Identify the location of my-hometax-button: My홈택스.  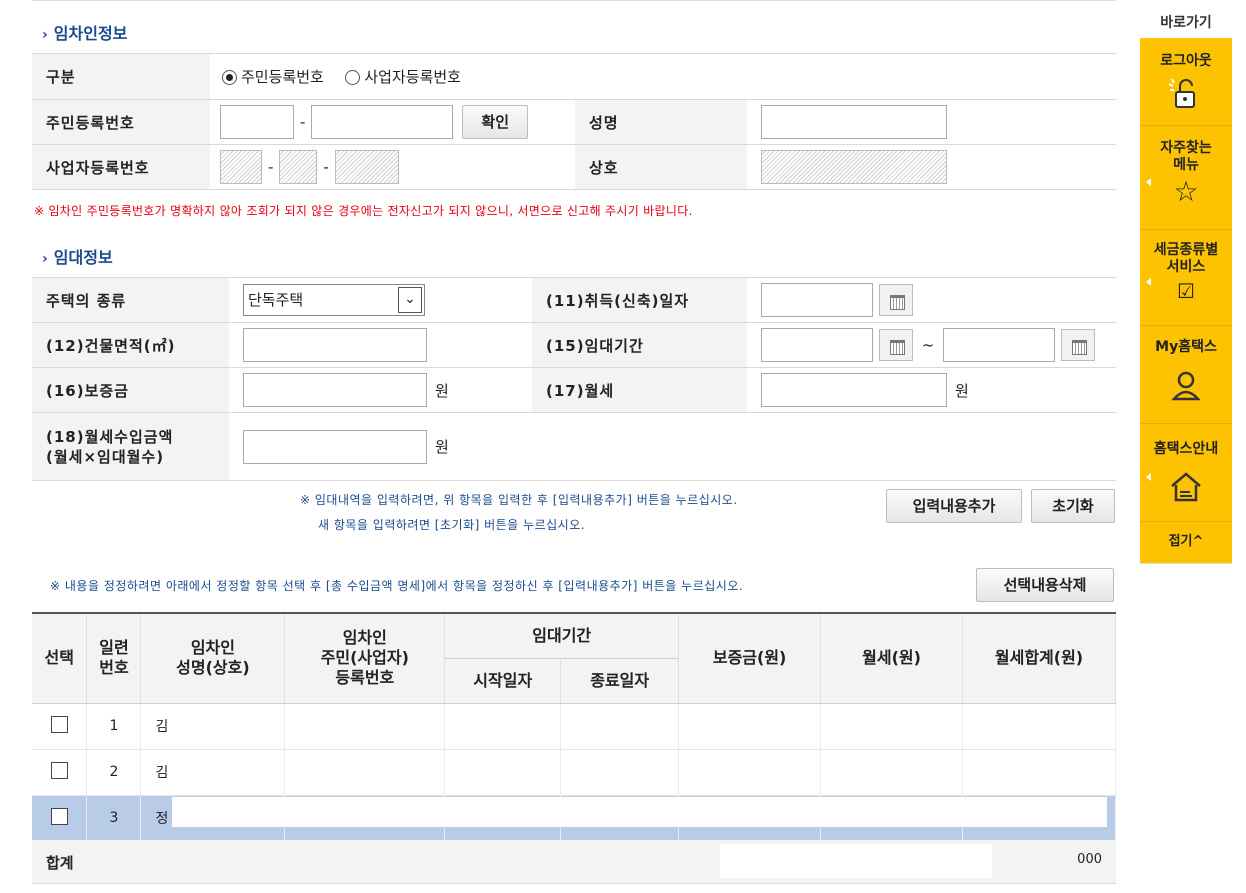
(1186, 375).